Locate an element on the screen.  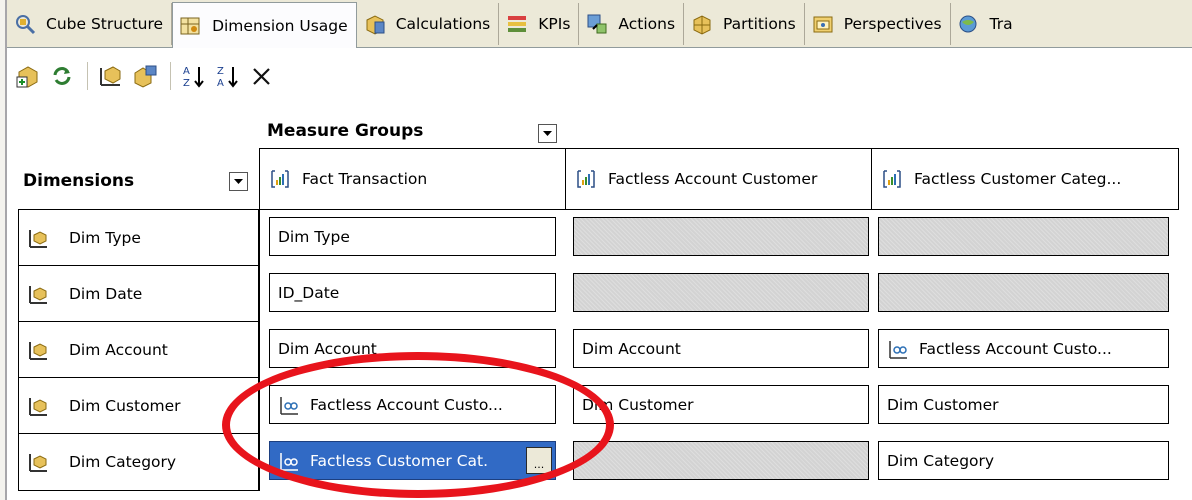
dimension-name: Dim Date is located at coordinates (106, 293).